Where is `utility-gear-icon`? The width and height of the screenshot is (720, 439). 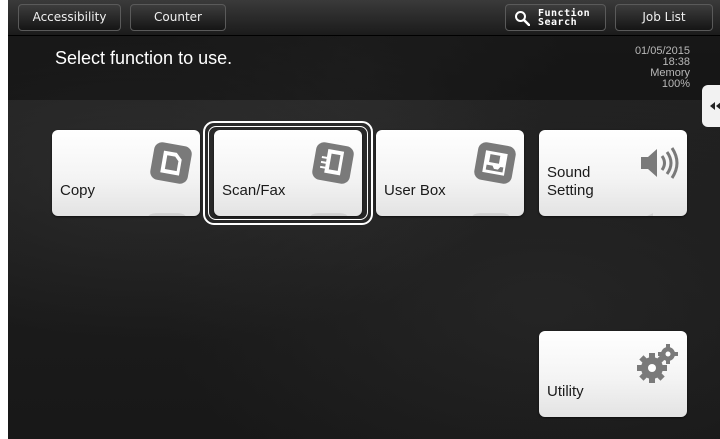 utility-gear-icon is located at coordinates (657, 363).